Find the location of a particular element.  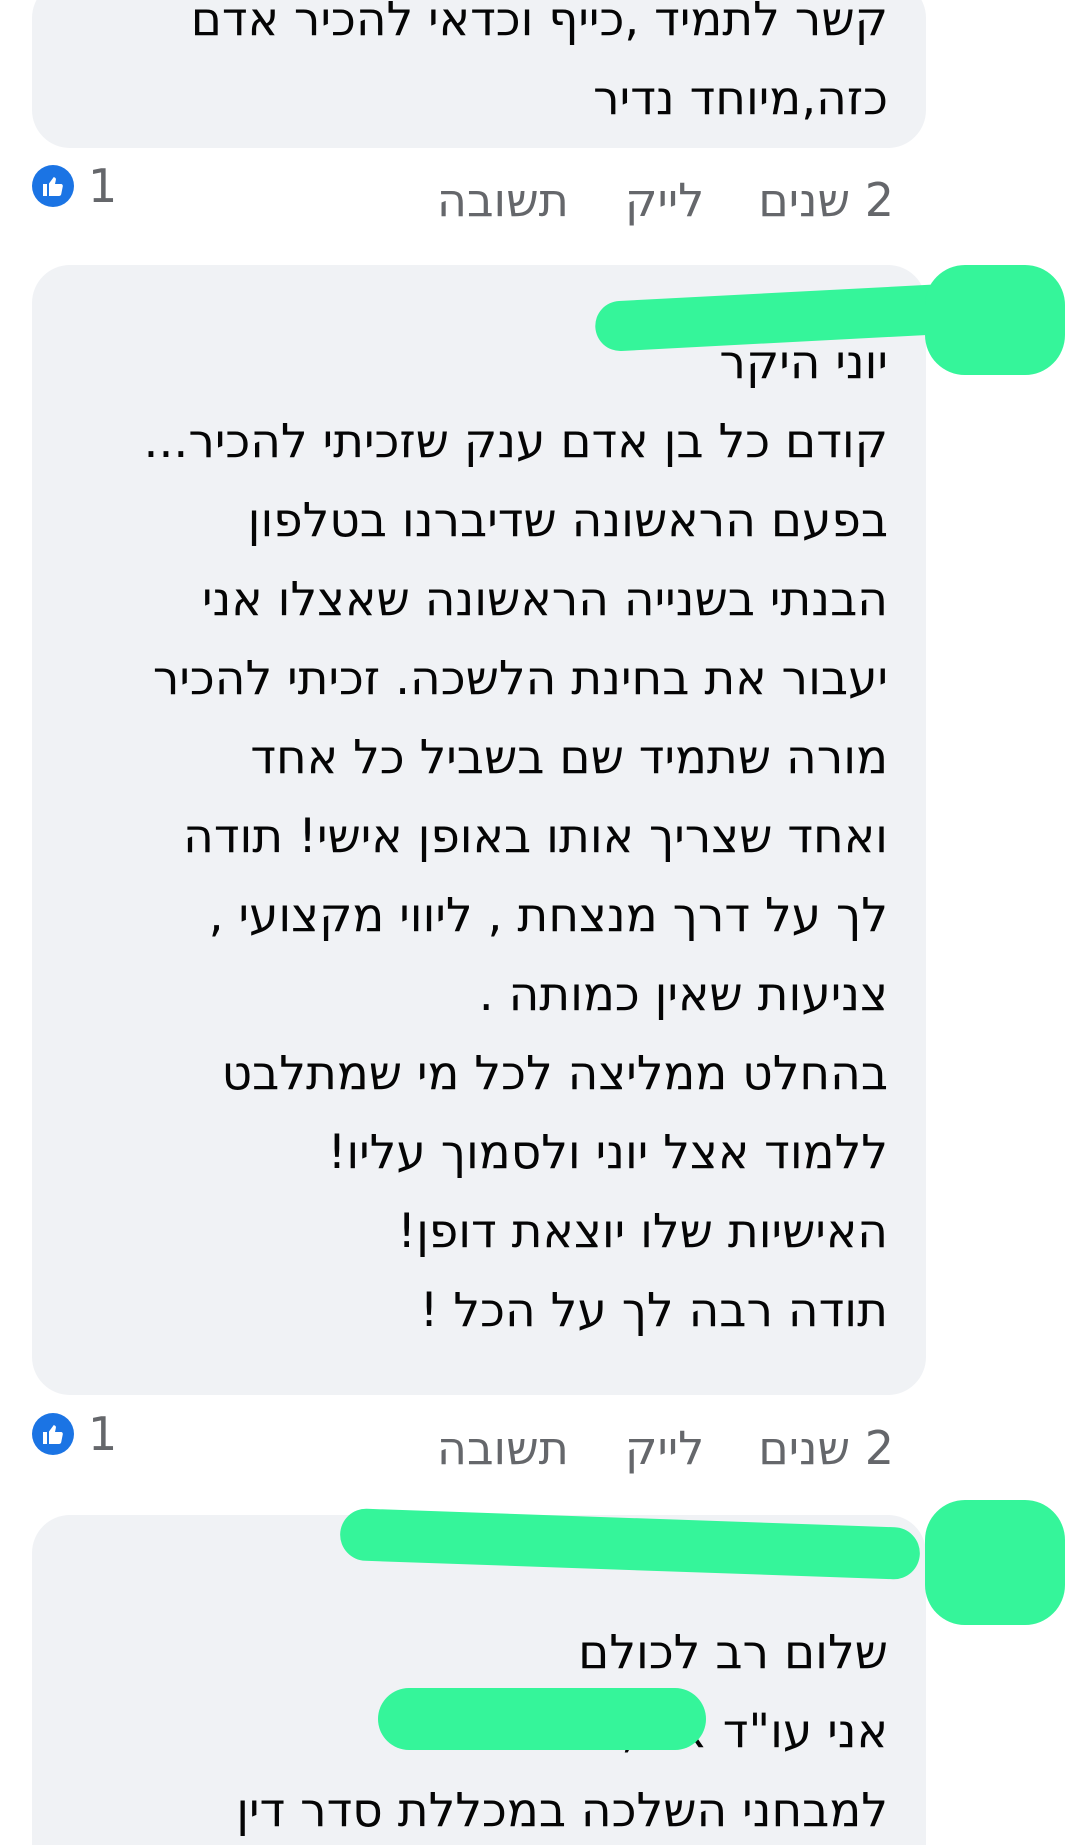

comment-text-line: למבחני השלכה במכללת סדר דין is located at coordinates (562, 1810).